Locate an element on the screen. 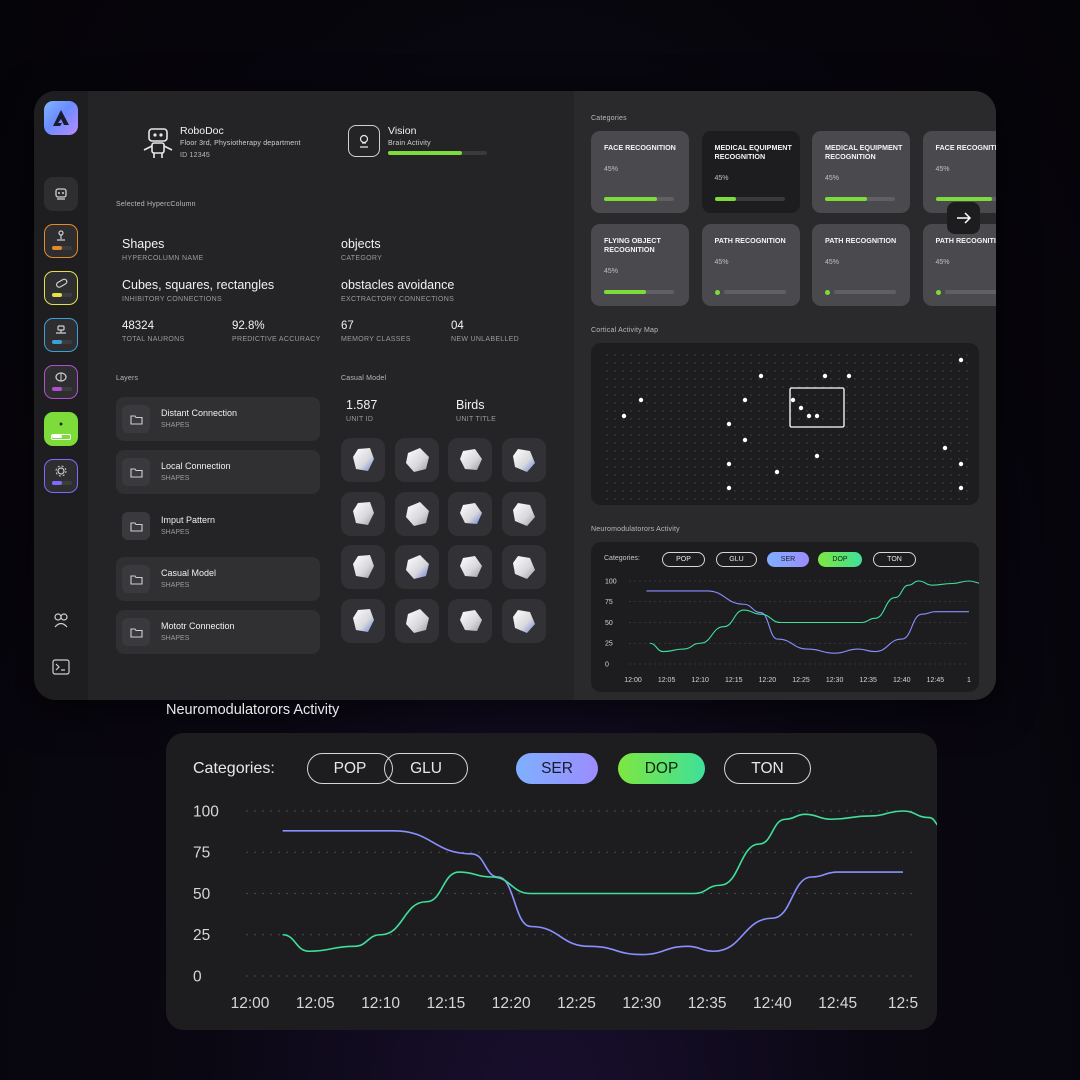  y-tick-label: 25 is located at coordinates (201, 935).